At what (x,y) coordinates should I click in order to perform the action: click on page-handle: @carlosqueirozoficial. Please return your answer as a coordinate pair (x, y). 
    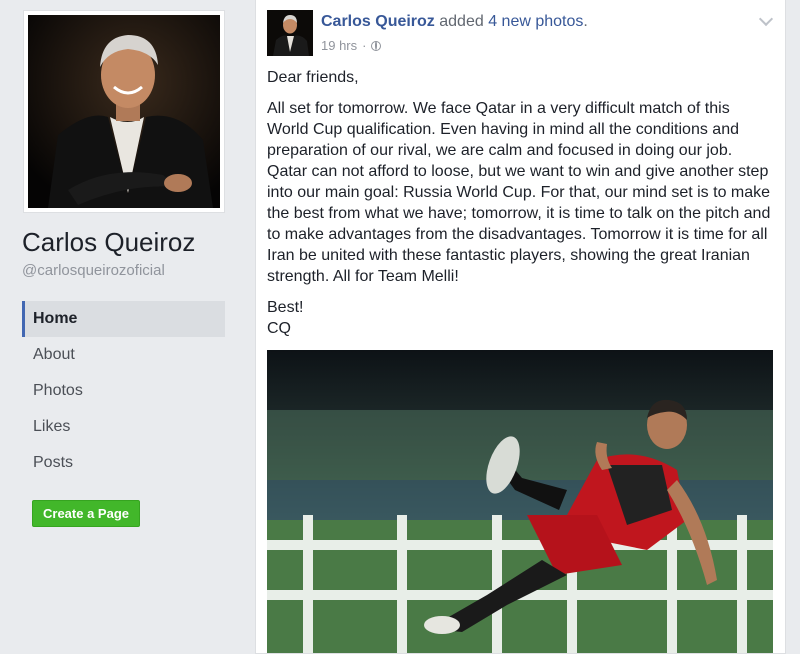
    Looking at the image, I should click on (93, 270).